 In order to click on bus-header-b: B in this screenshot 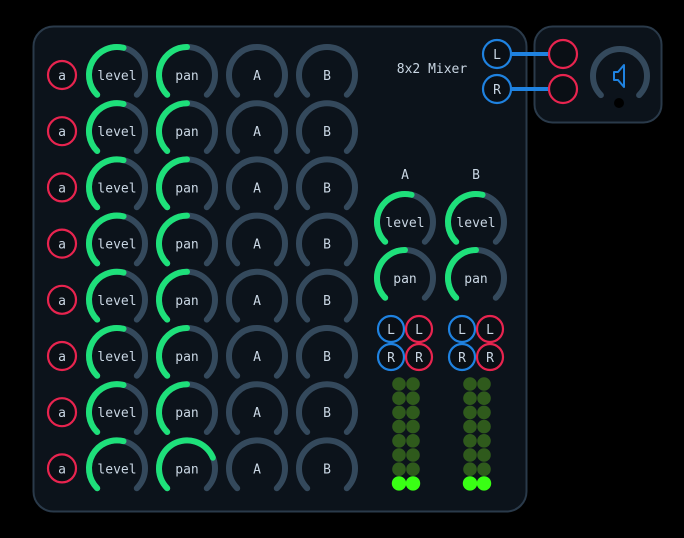, I will do `click(476, 175)`.